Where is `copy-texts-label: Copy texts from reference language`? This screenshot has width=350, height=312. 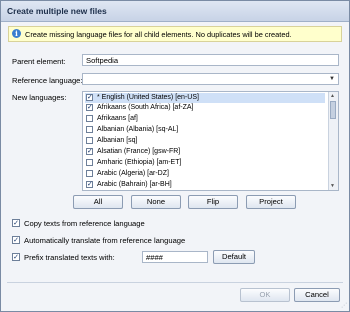
copy-texts-label: Copy texts from reference language is located at coordinates (84, 223).